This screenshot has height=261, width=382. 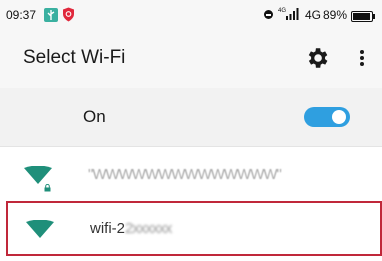 What do you see at coordinates (21, 15) in the screenshot?
I see `status-time: 09:37` at bounding box center [21, 15].